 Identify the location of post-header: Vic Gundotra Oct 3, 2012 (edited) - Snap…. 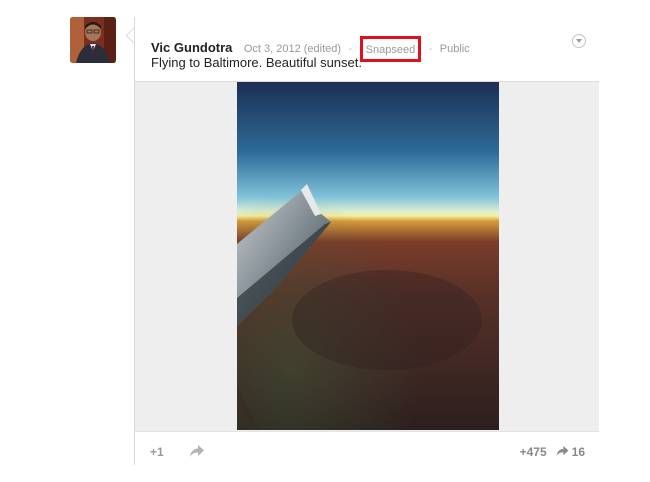
(310, 48).